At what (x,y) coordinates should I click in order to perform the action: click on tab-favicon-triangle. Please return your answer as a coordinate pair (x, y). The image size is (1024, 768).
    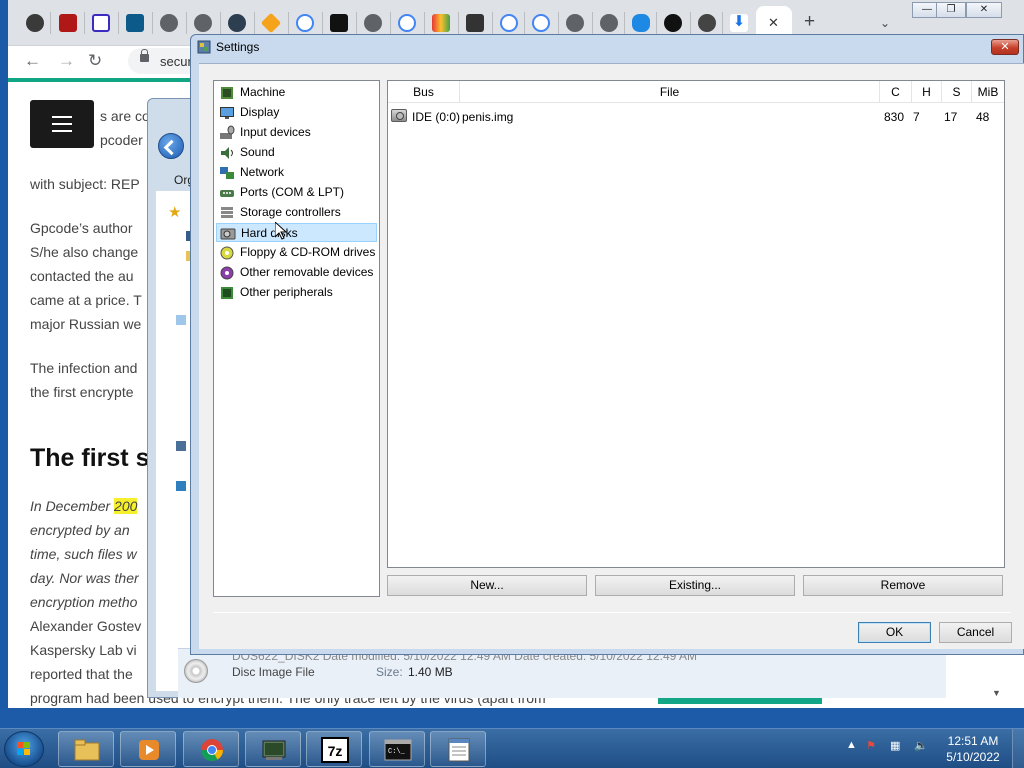
    Looking at the image, I should click on (339, 23).